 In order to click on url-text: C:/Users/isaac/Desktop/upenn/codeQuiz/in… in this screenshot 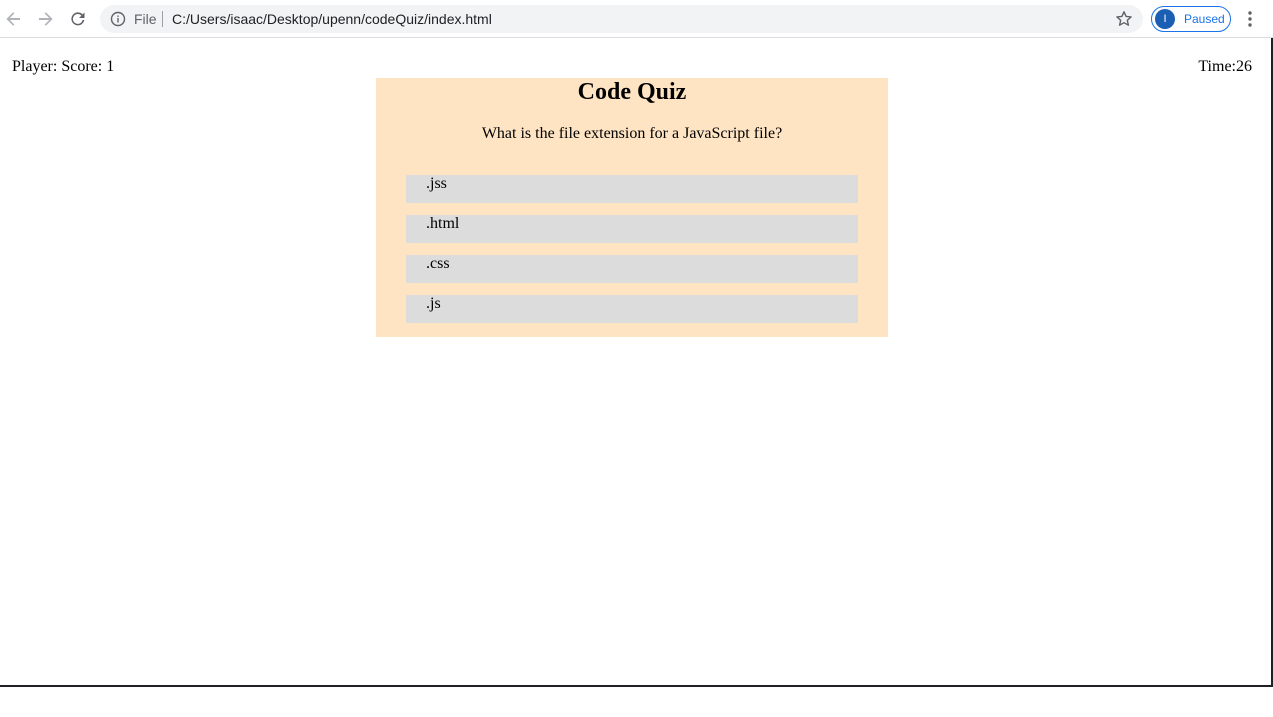, I will do `click(332, 19)`.